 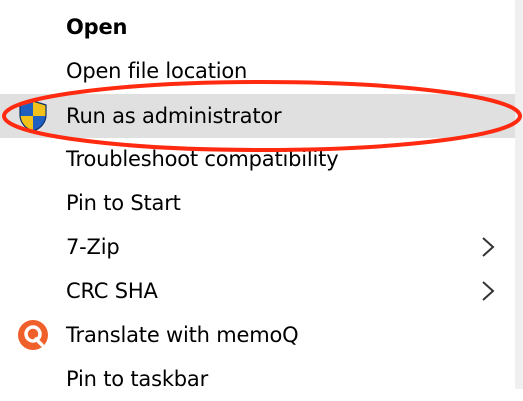 What do you see at coordinates (257, 203) in the screenshot?
I see `menu-item-pin-to-start: Pin to Start` at bounding box center [257, 203].